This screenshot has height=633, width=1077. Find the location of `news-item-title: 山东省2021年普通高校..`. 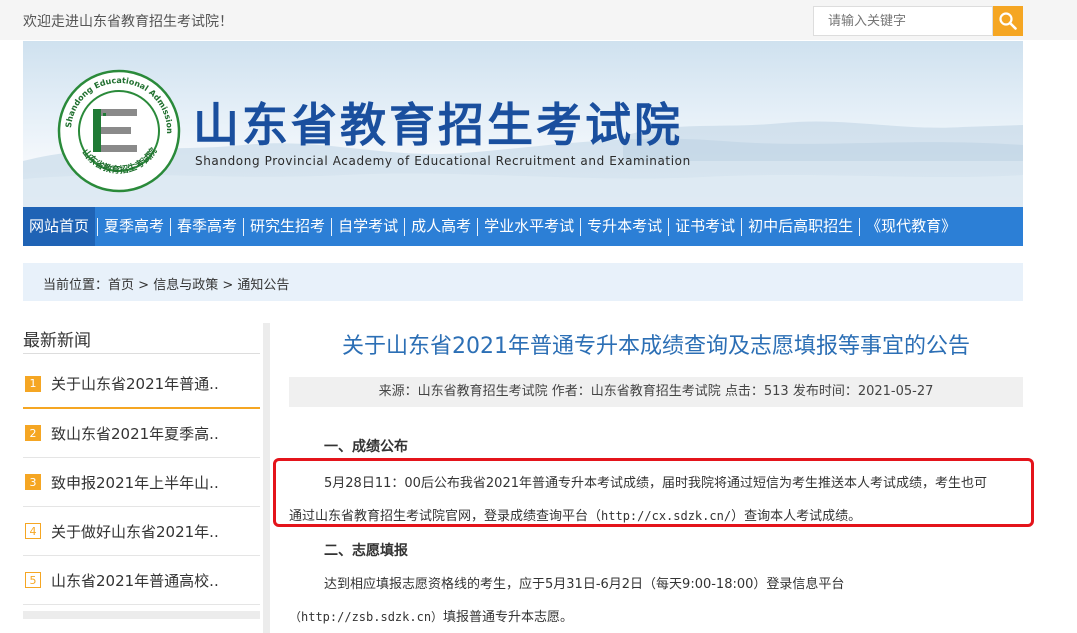

news-item-title: 山东省2021年普通高校.. is located at coordinates (135, 580).